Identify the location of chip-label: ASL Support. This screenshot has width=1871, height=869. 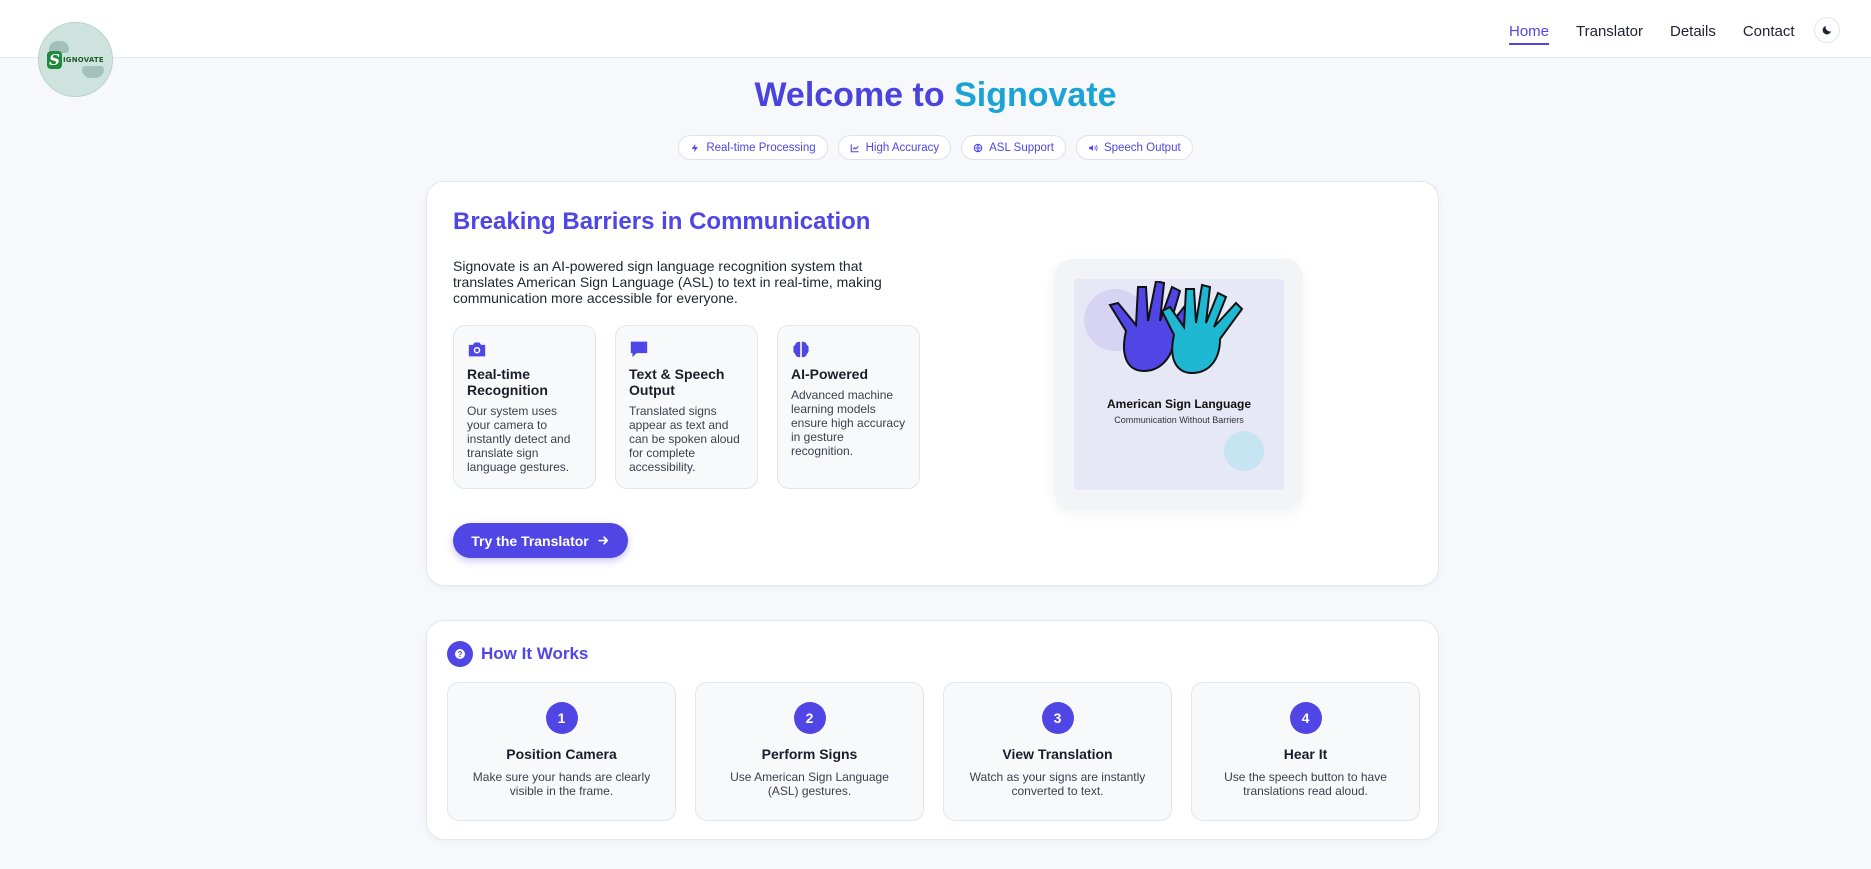
(1021, 147).